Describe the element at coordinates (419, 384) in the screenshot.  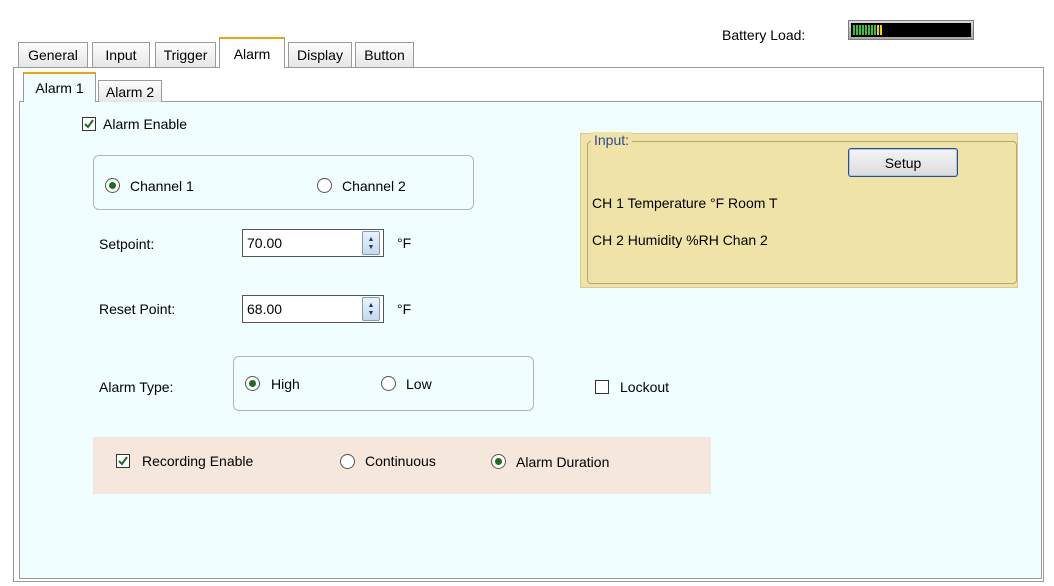
I see `alarm-type-low-label: Low` at that location.